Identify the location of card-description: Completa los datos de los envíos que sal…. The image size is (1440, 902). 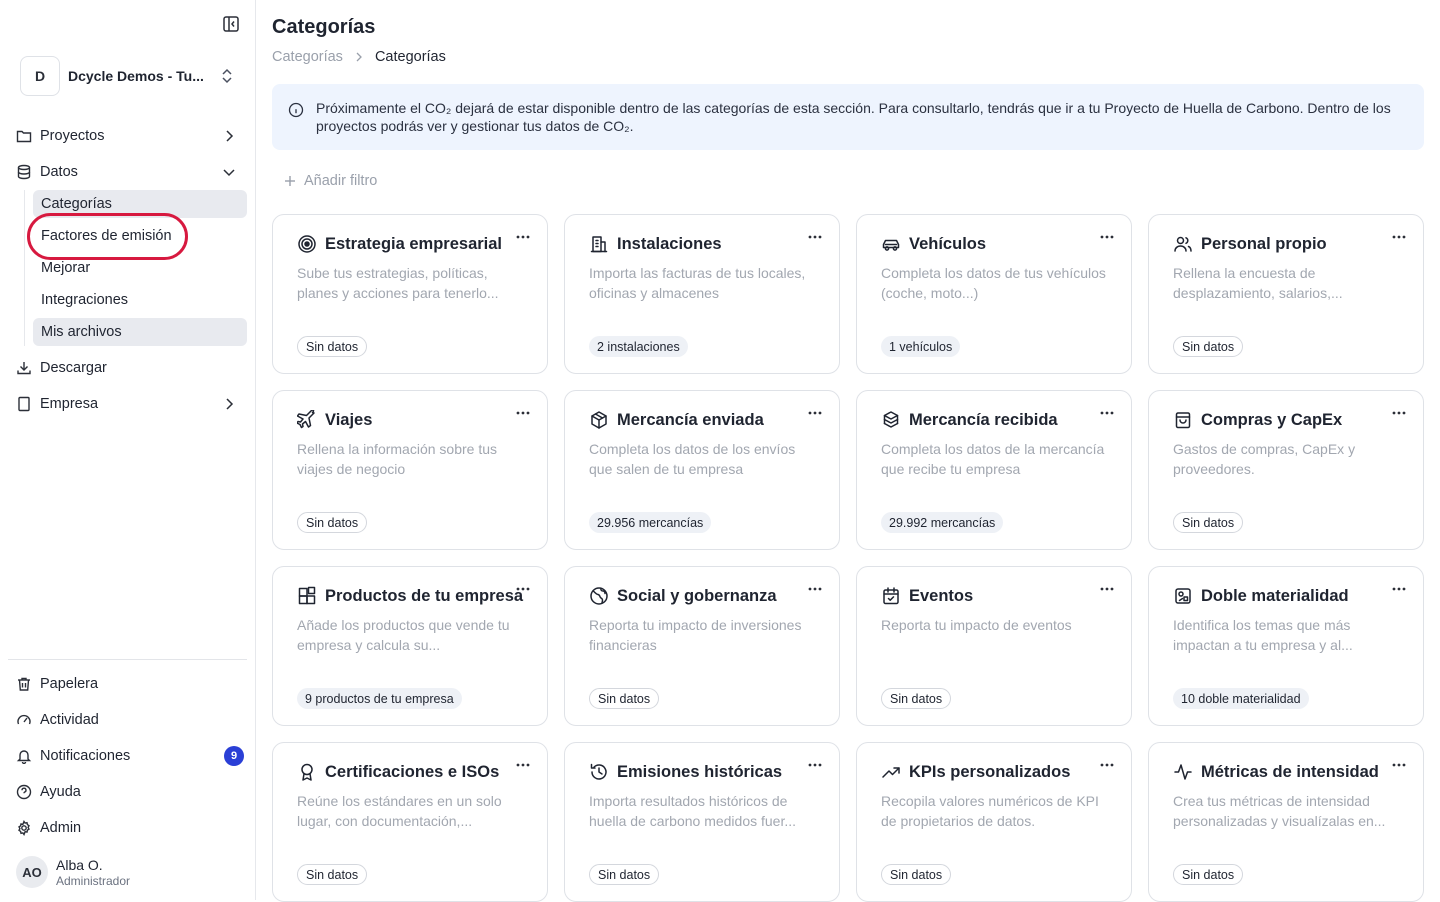
(692, 459).